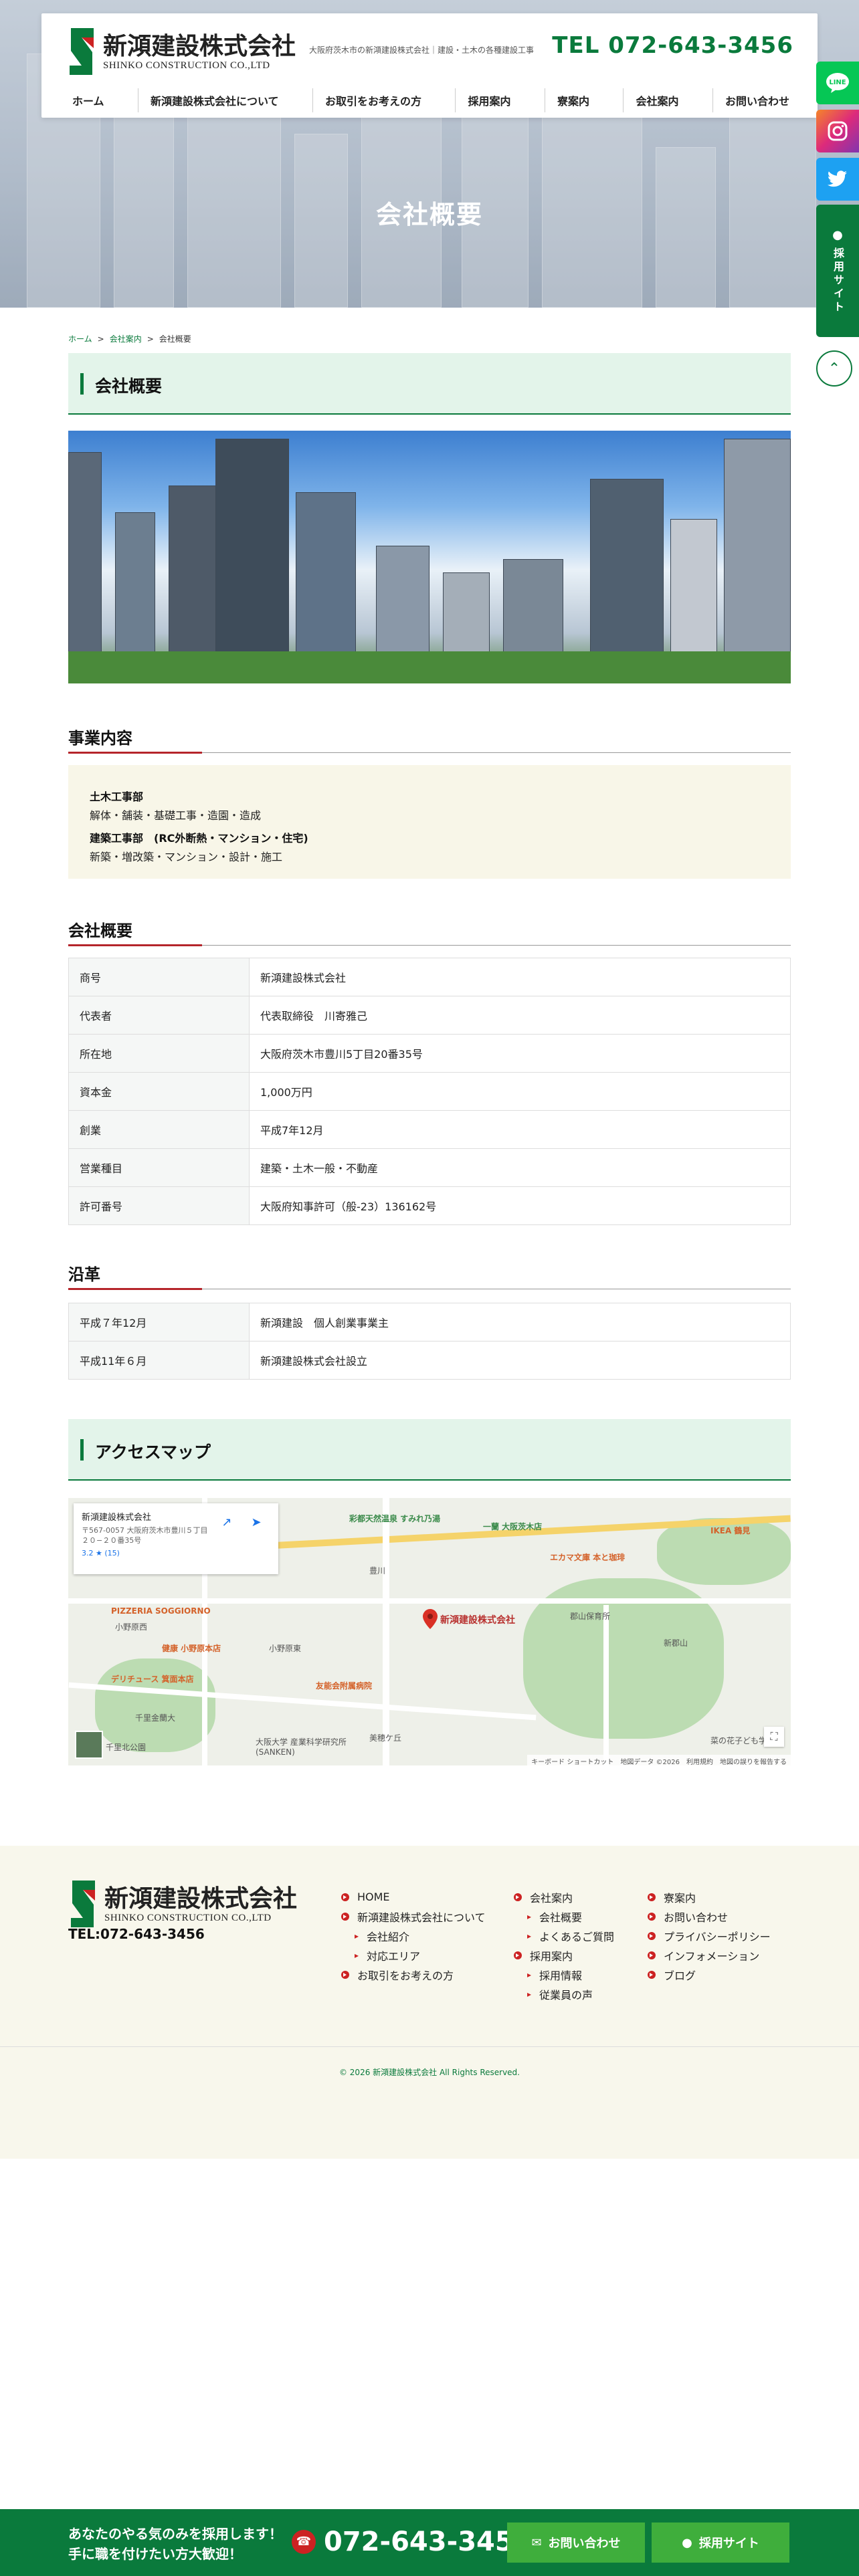 This screenshot has height=2576, width=859. Describe the element at coordinates (757, 100) in the screenshot. I see `nav-contact: お問い合わせ` at that location.